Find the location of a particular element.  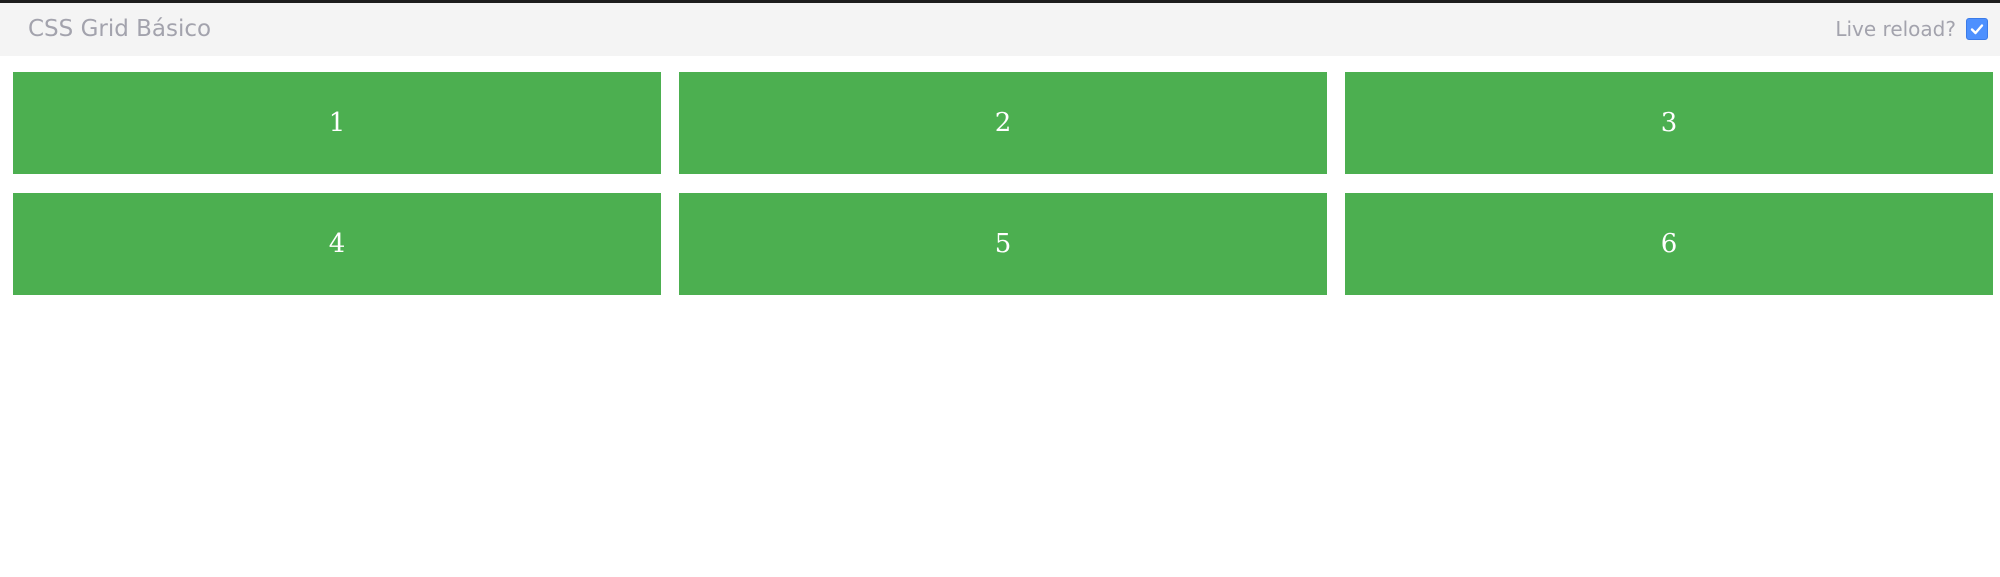

live-reload-control: Live reload? is located at coordinates (1911, 29).